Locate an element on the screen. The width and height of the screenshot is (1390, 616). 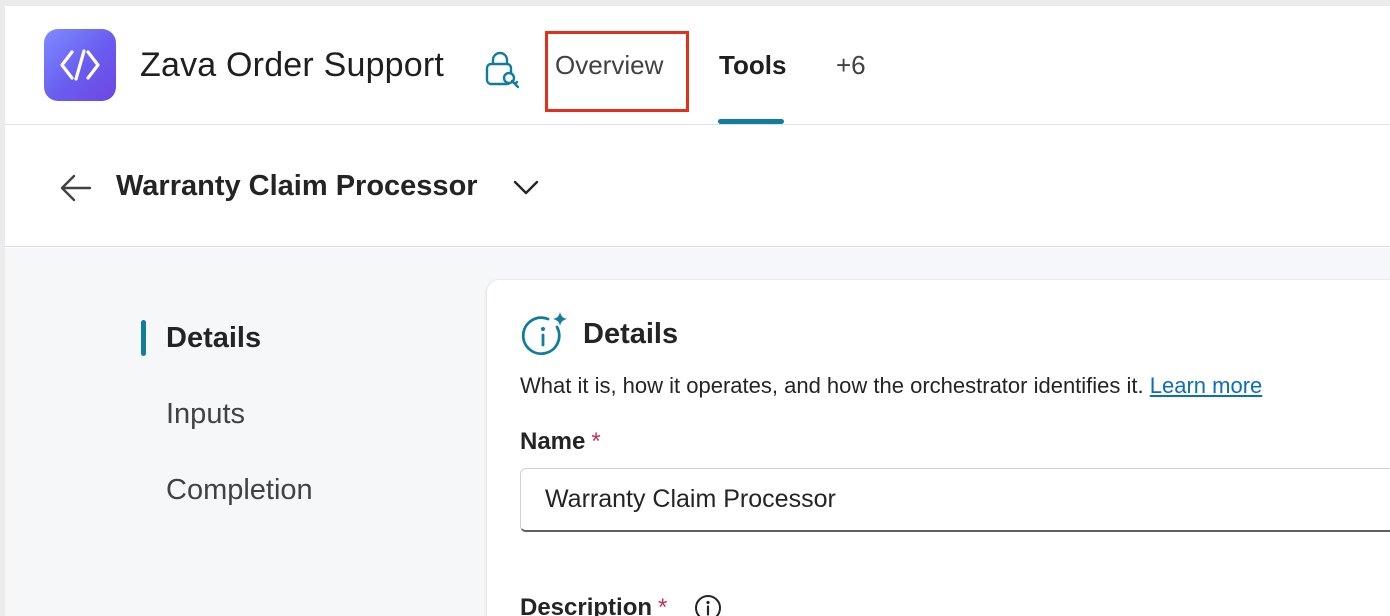
info-icon is located at coordinates (708, 605).